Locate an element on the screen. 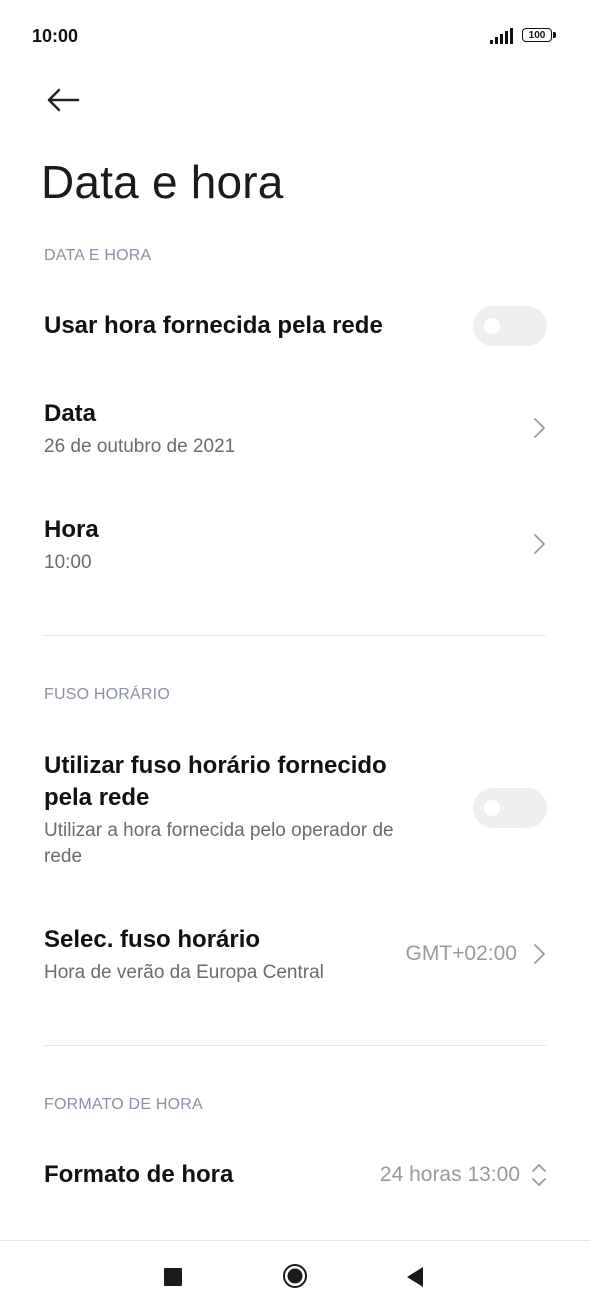 The width and height of the screenshot is (590, 1313). status-bar: 10:00 100 is located at coordinates (295, 37).